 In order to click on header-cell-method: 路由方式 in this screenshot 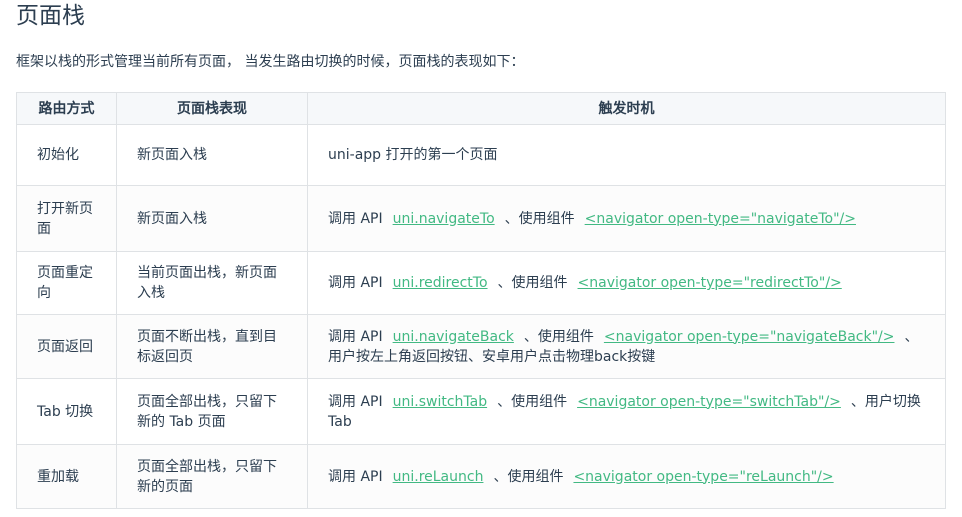, I will do `click(66, 108)`.